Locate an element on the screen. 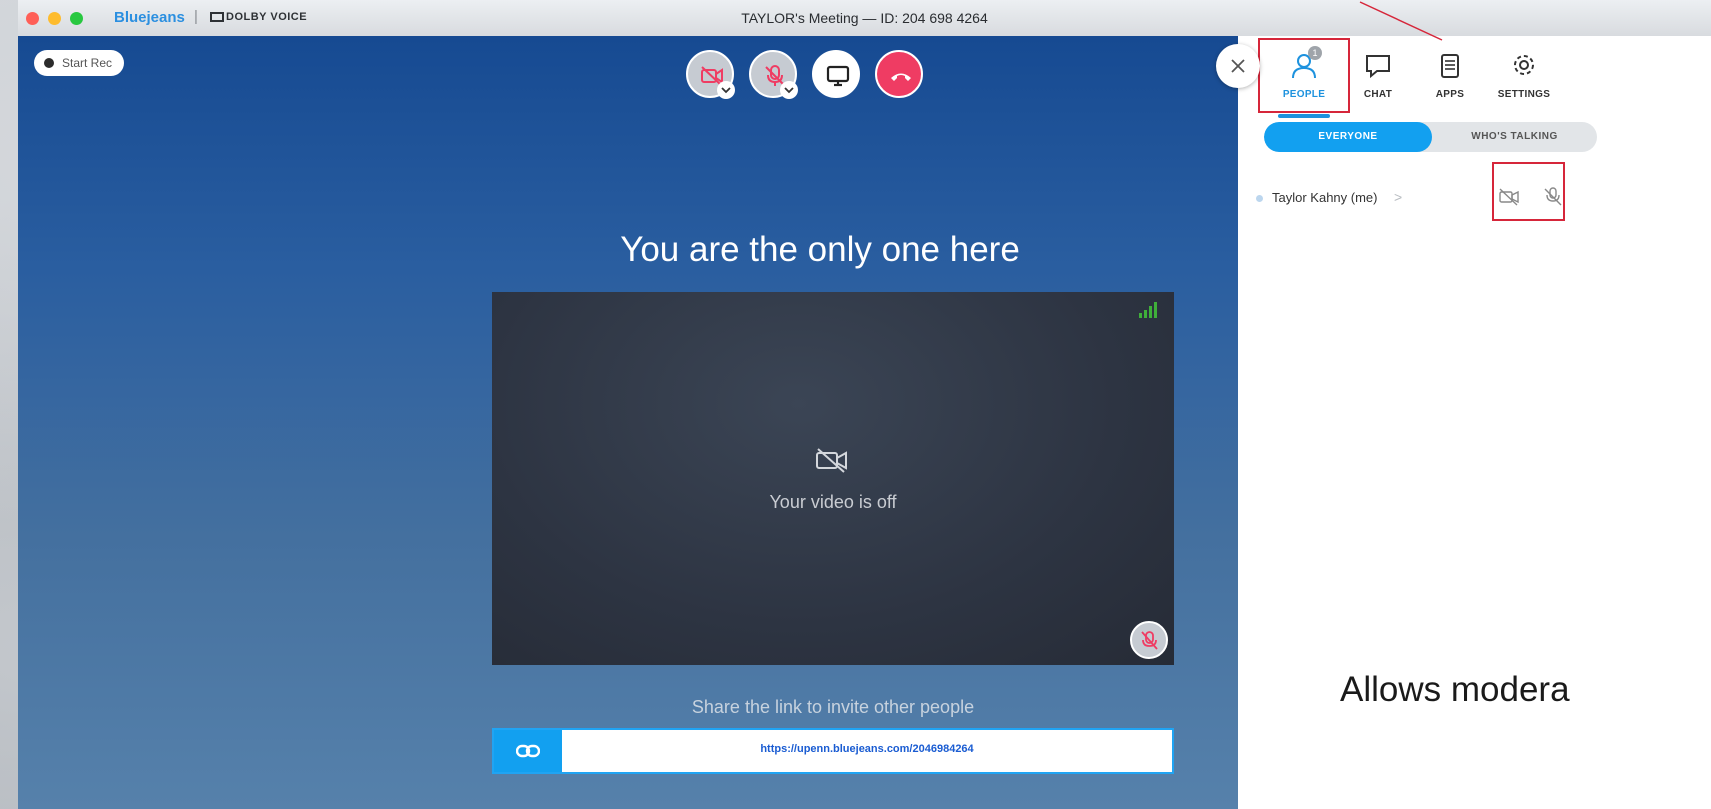 This screenshot has height=809, width=1711. window-title: TAYLOR's Meeting — ID: 204 698 4264 is located at coordinates (864, 18).